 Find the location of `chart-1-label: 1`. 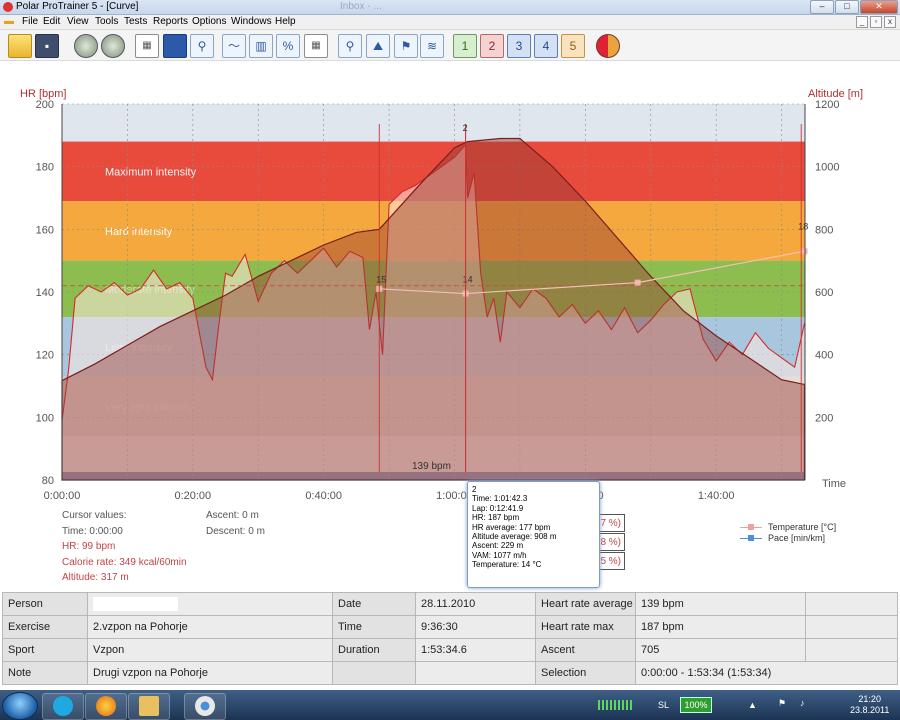

chart-1-label: 1 is located at coordinates (465, 46).